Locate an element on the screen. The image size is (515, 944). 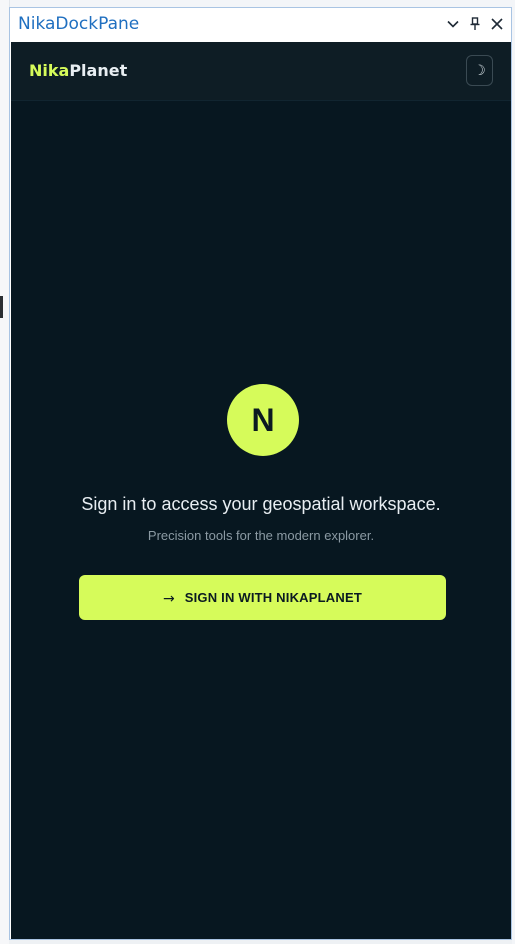
pin-icon is located at coordinates (475, 24).